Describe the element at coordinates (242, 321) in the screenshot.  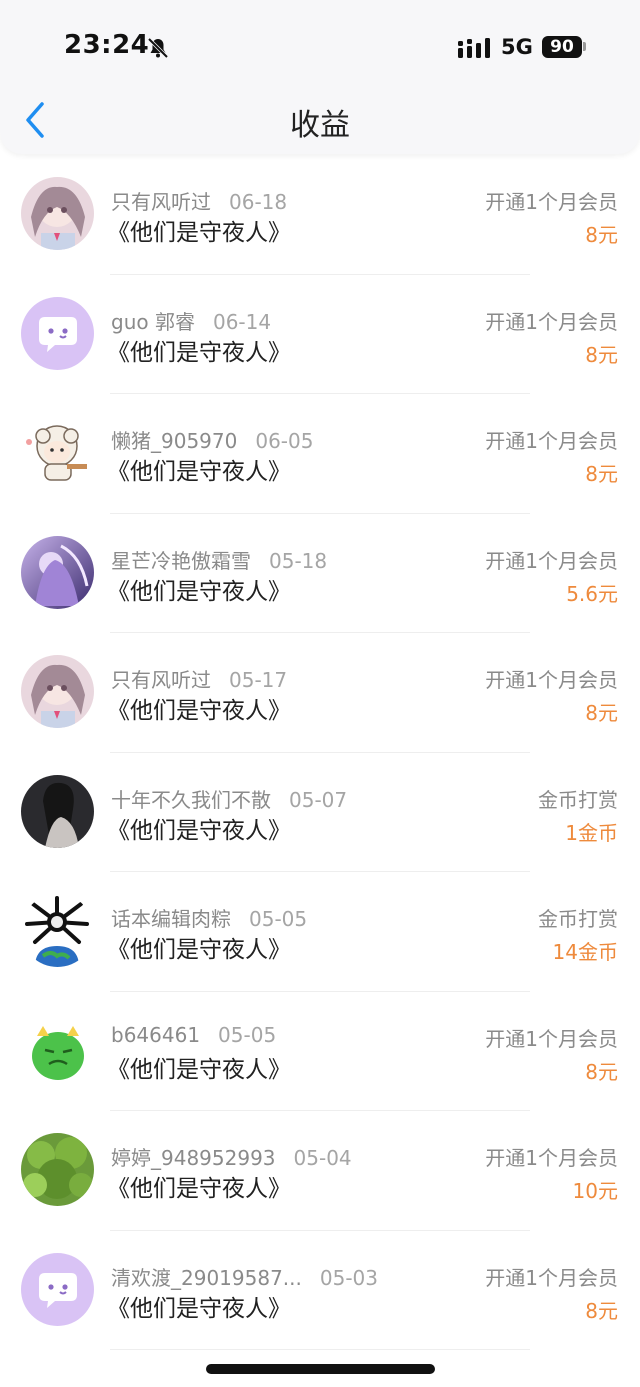
I see `date: 06-14` at that location.